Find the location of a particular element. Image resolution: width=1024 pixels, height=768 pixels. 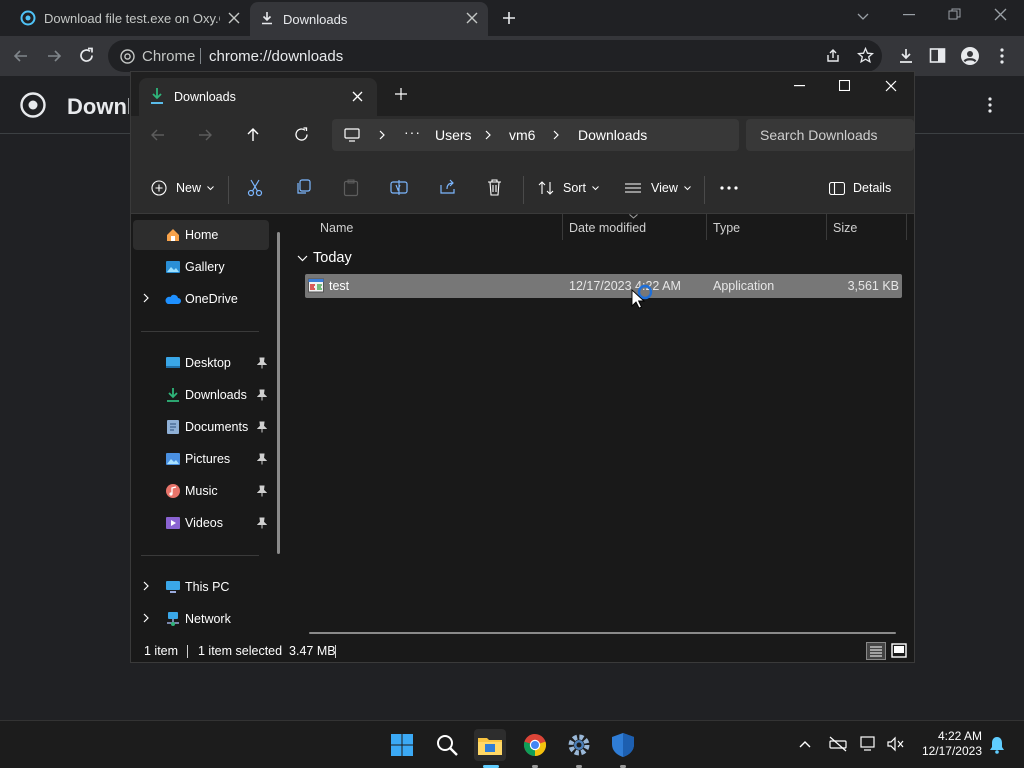

column-header-name: Name is located at coordinates (336, 228).